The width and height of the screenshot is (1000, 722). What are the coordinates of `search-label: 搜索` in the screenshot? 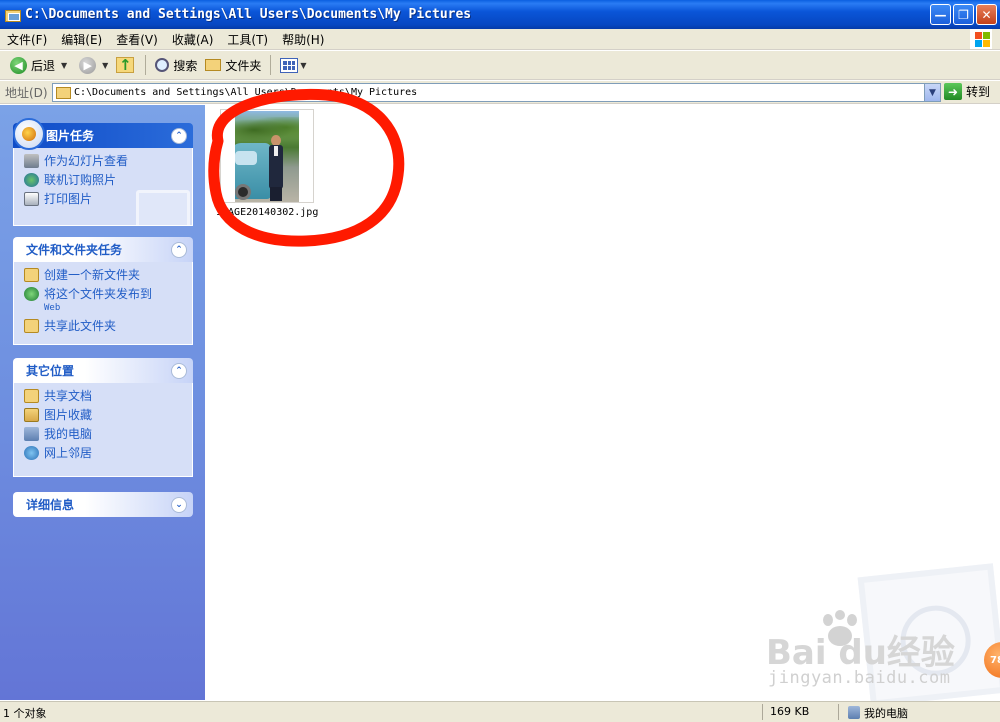 It's located at (185, 65).